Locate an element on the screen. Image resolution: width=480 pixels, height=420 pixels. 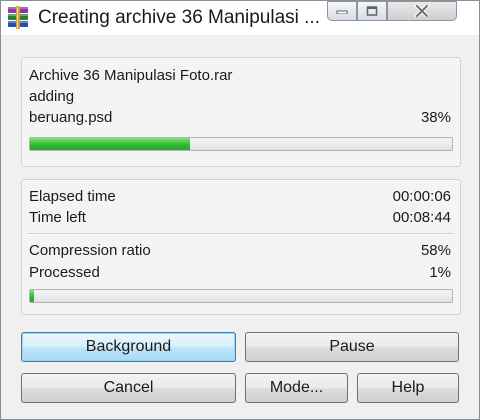
total-progress-bar is located at coordinates (241, 296).